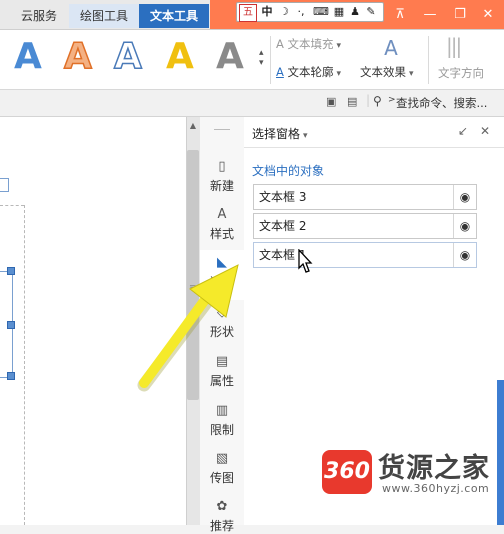  What do you see at coordinates (222, 421) in the screenshot?
I see `sidebar-item-restrict: ▥ 限制` at bounding box center [222, 421].